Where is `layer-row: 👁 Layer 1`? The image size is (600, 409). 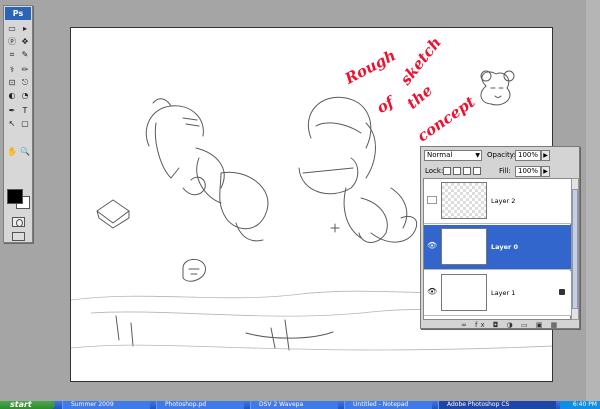 layer-row: 👁 Layer 1 is located at coordinates (497, 293).